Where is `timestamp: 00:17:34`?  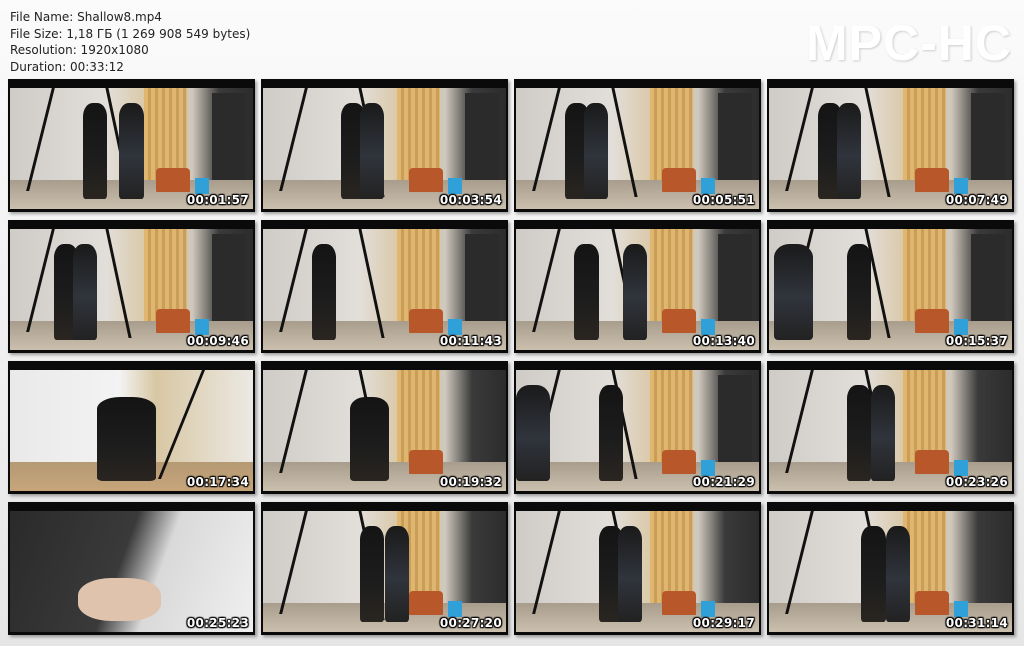 timestamp: 00:17:34 is located at coordinates (217, 482).